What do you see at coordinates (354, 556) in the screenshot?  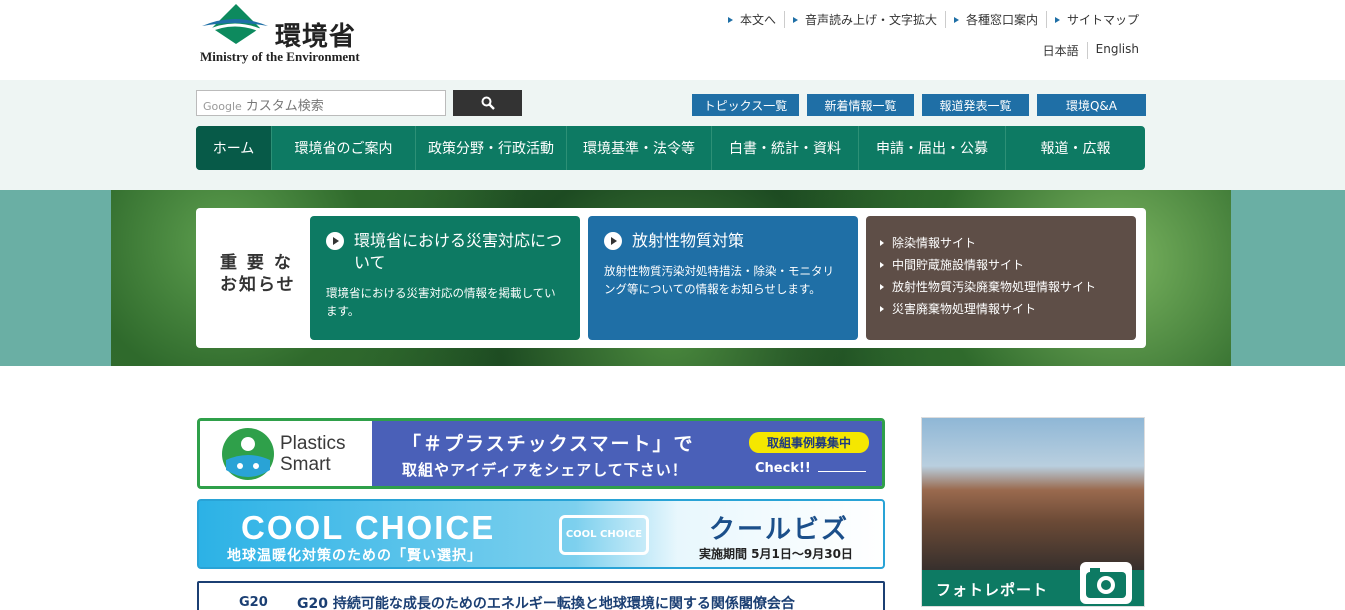 I see `cool-choice-subtitle: 地球温暖化対策のための「賢い選択」` at bounding box center [354, 556].